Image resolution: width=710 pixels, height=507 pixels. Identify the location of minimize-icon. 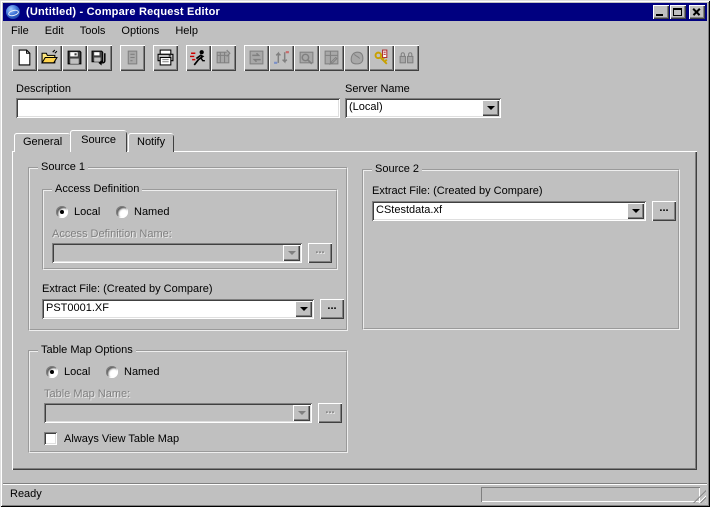
(659, 15).